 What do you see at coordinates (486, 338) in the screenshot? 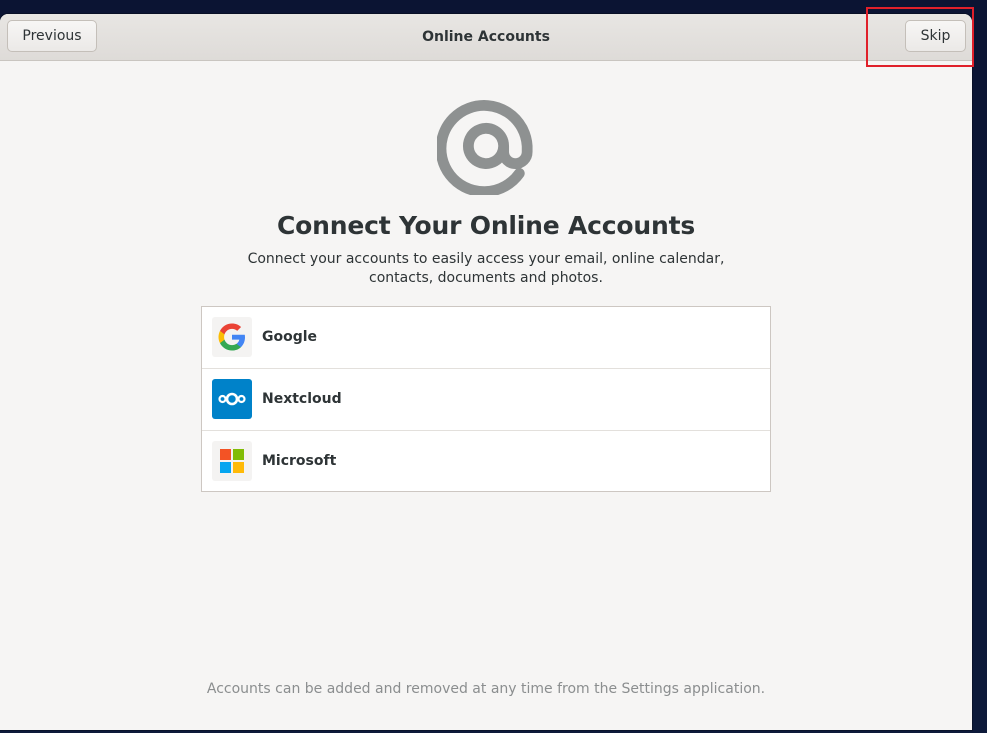
I see `provider-row-google: Google` at bounding box center [486, 338].